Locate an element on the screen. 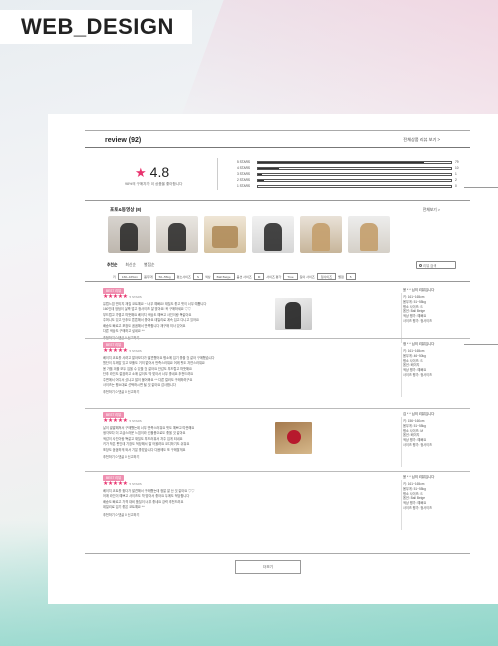  review-search-input: 리뷰 검색 is located at coordinates (436, 265).